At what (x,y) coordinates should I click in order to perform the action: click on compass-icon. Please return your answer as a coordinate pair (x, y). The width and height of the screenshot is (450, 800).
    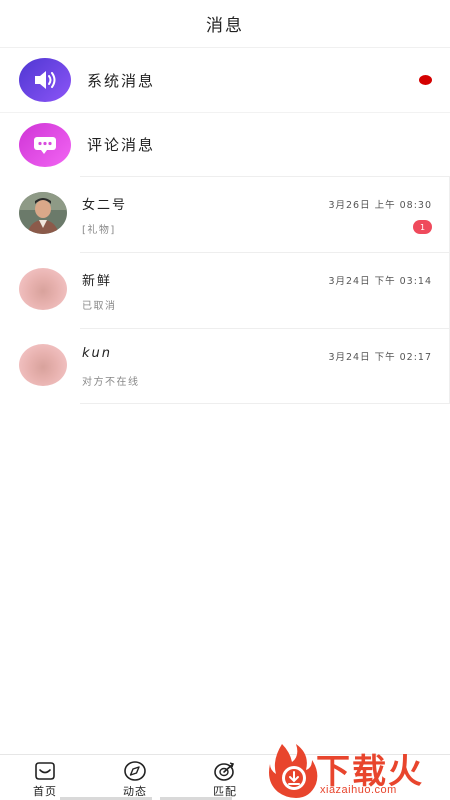
    Looking at the image, I should click on (135, 771).